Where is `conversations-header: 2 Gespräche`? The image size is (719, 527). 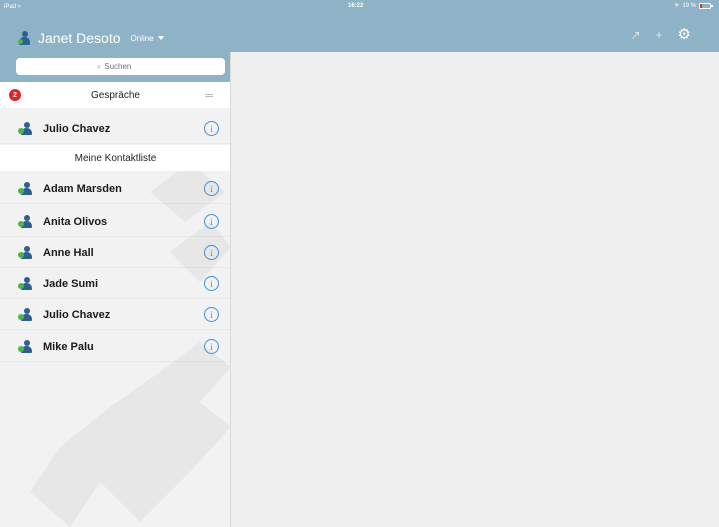
conversations-header: 2 Gespräche is located at coordinates (115, 95).